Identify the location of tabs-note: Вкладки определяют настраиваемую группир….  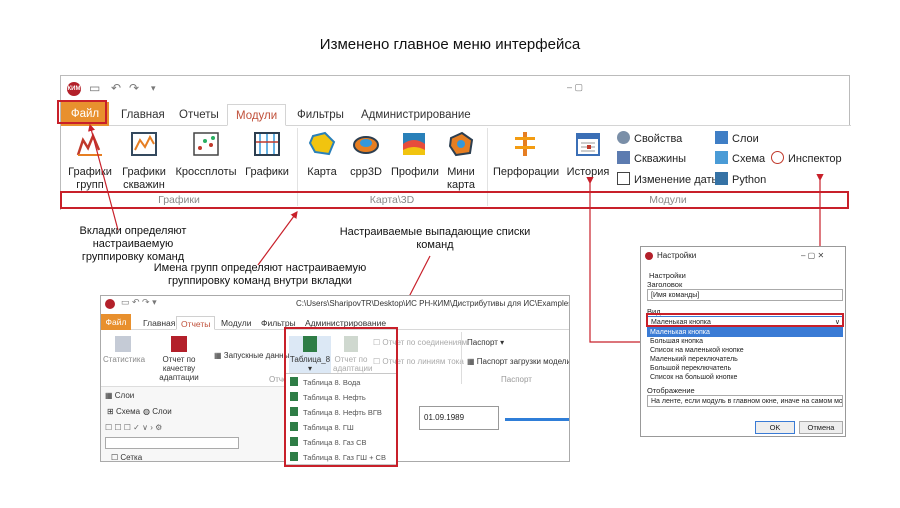
(133, 244).